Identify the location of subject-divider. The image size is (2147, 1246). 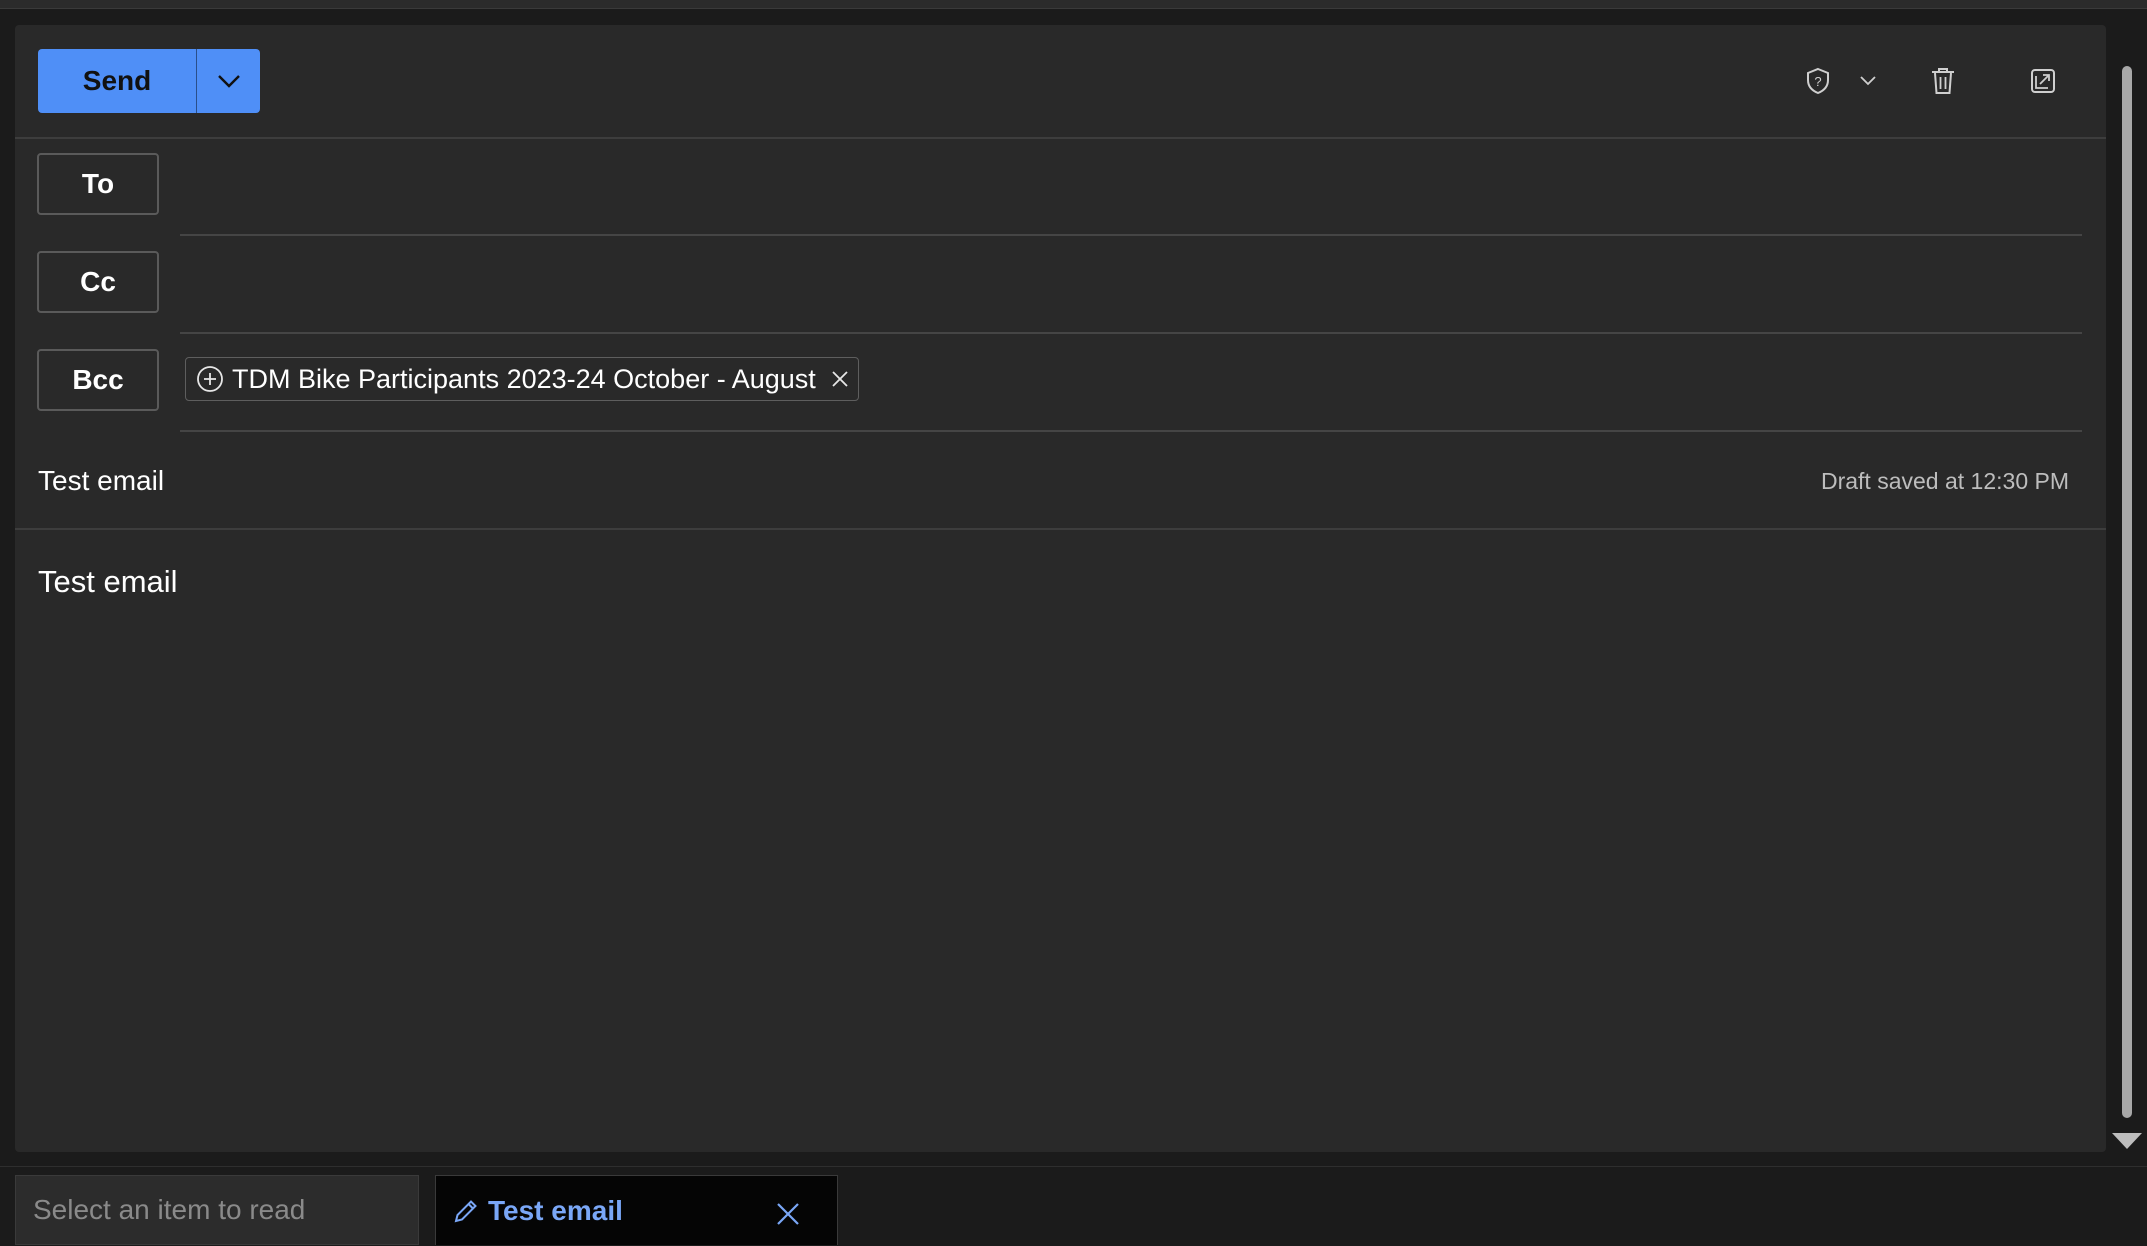
(1060, 529).